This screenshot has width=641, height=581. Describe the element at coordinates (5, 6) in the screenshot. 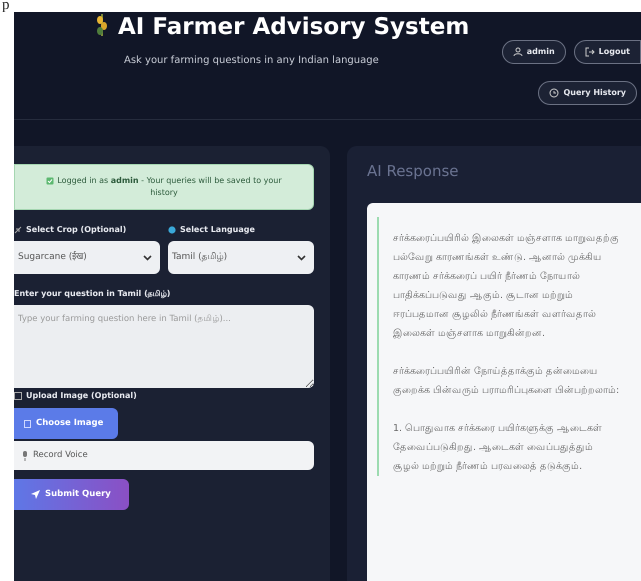

I see `stray-text: p` at that location.